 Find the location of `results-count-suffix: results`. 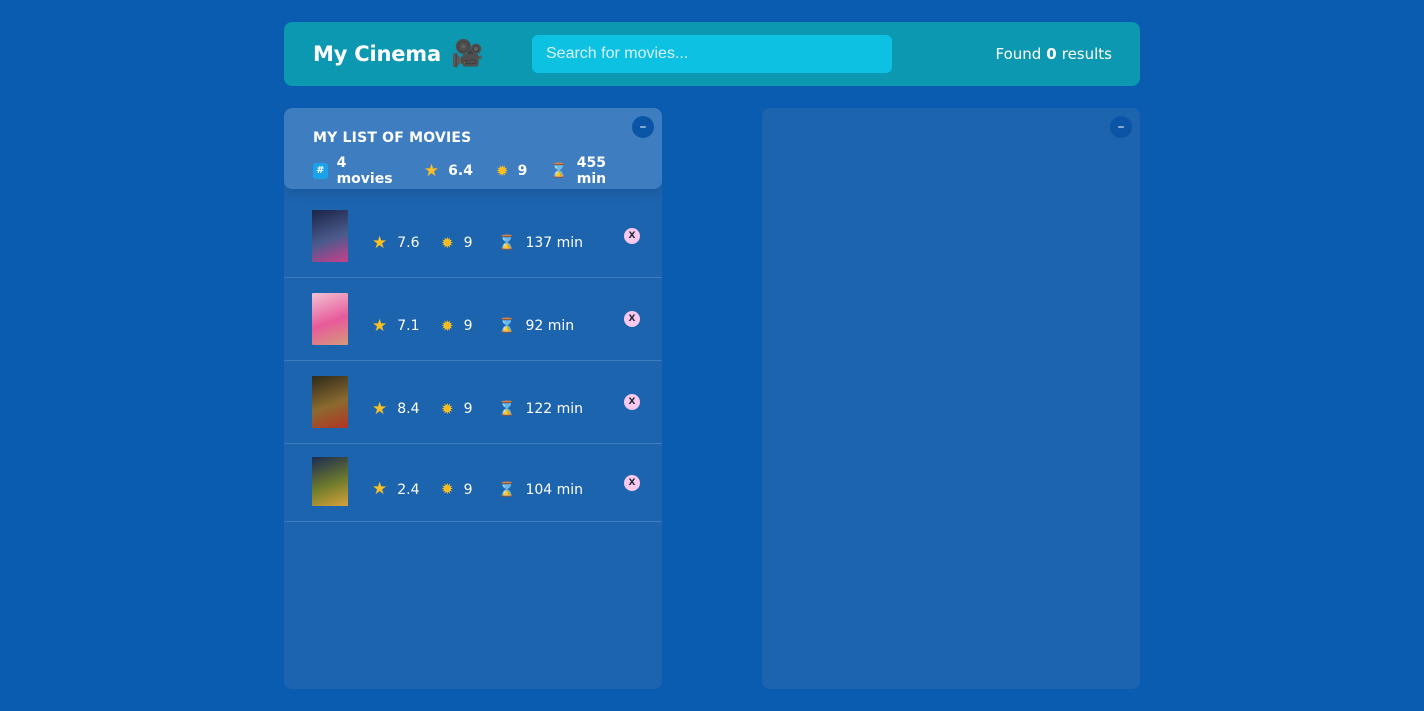

results-count-suffix: results is located at coordinates (1086, 54).